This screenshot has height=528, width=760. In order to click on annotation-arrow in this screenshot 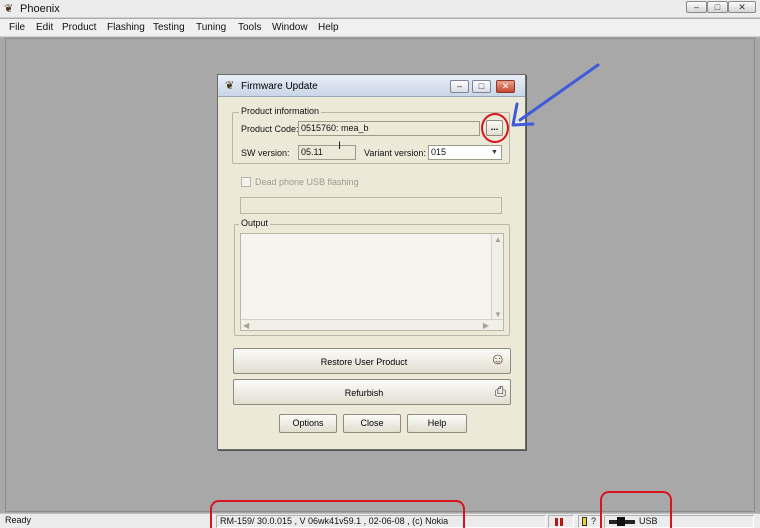, I will do `click(555, 95)`.